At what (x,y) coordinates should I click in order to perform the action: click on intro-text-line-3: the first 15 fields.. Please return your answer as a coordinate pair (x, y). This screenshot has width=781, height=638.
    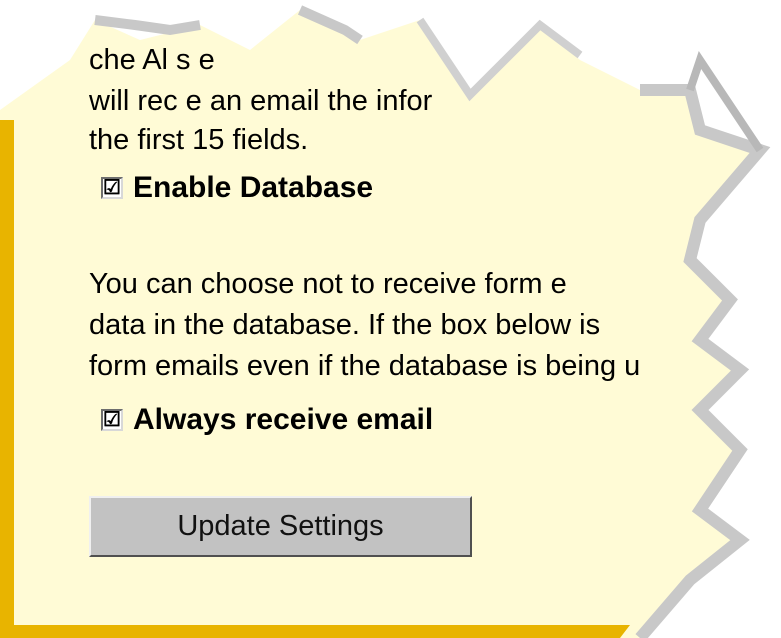
    Looking at the image, I should click on (199, 140).